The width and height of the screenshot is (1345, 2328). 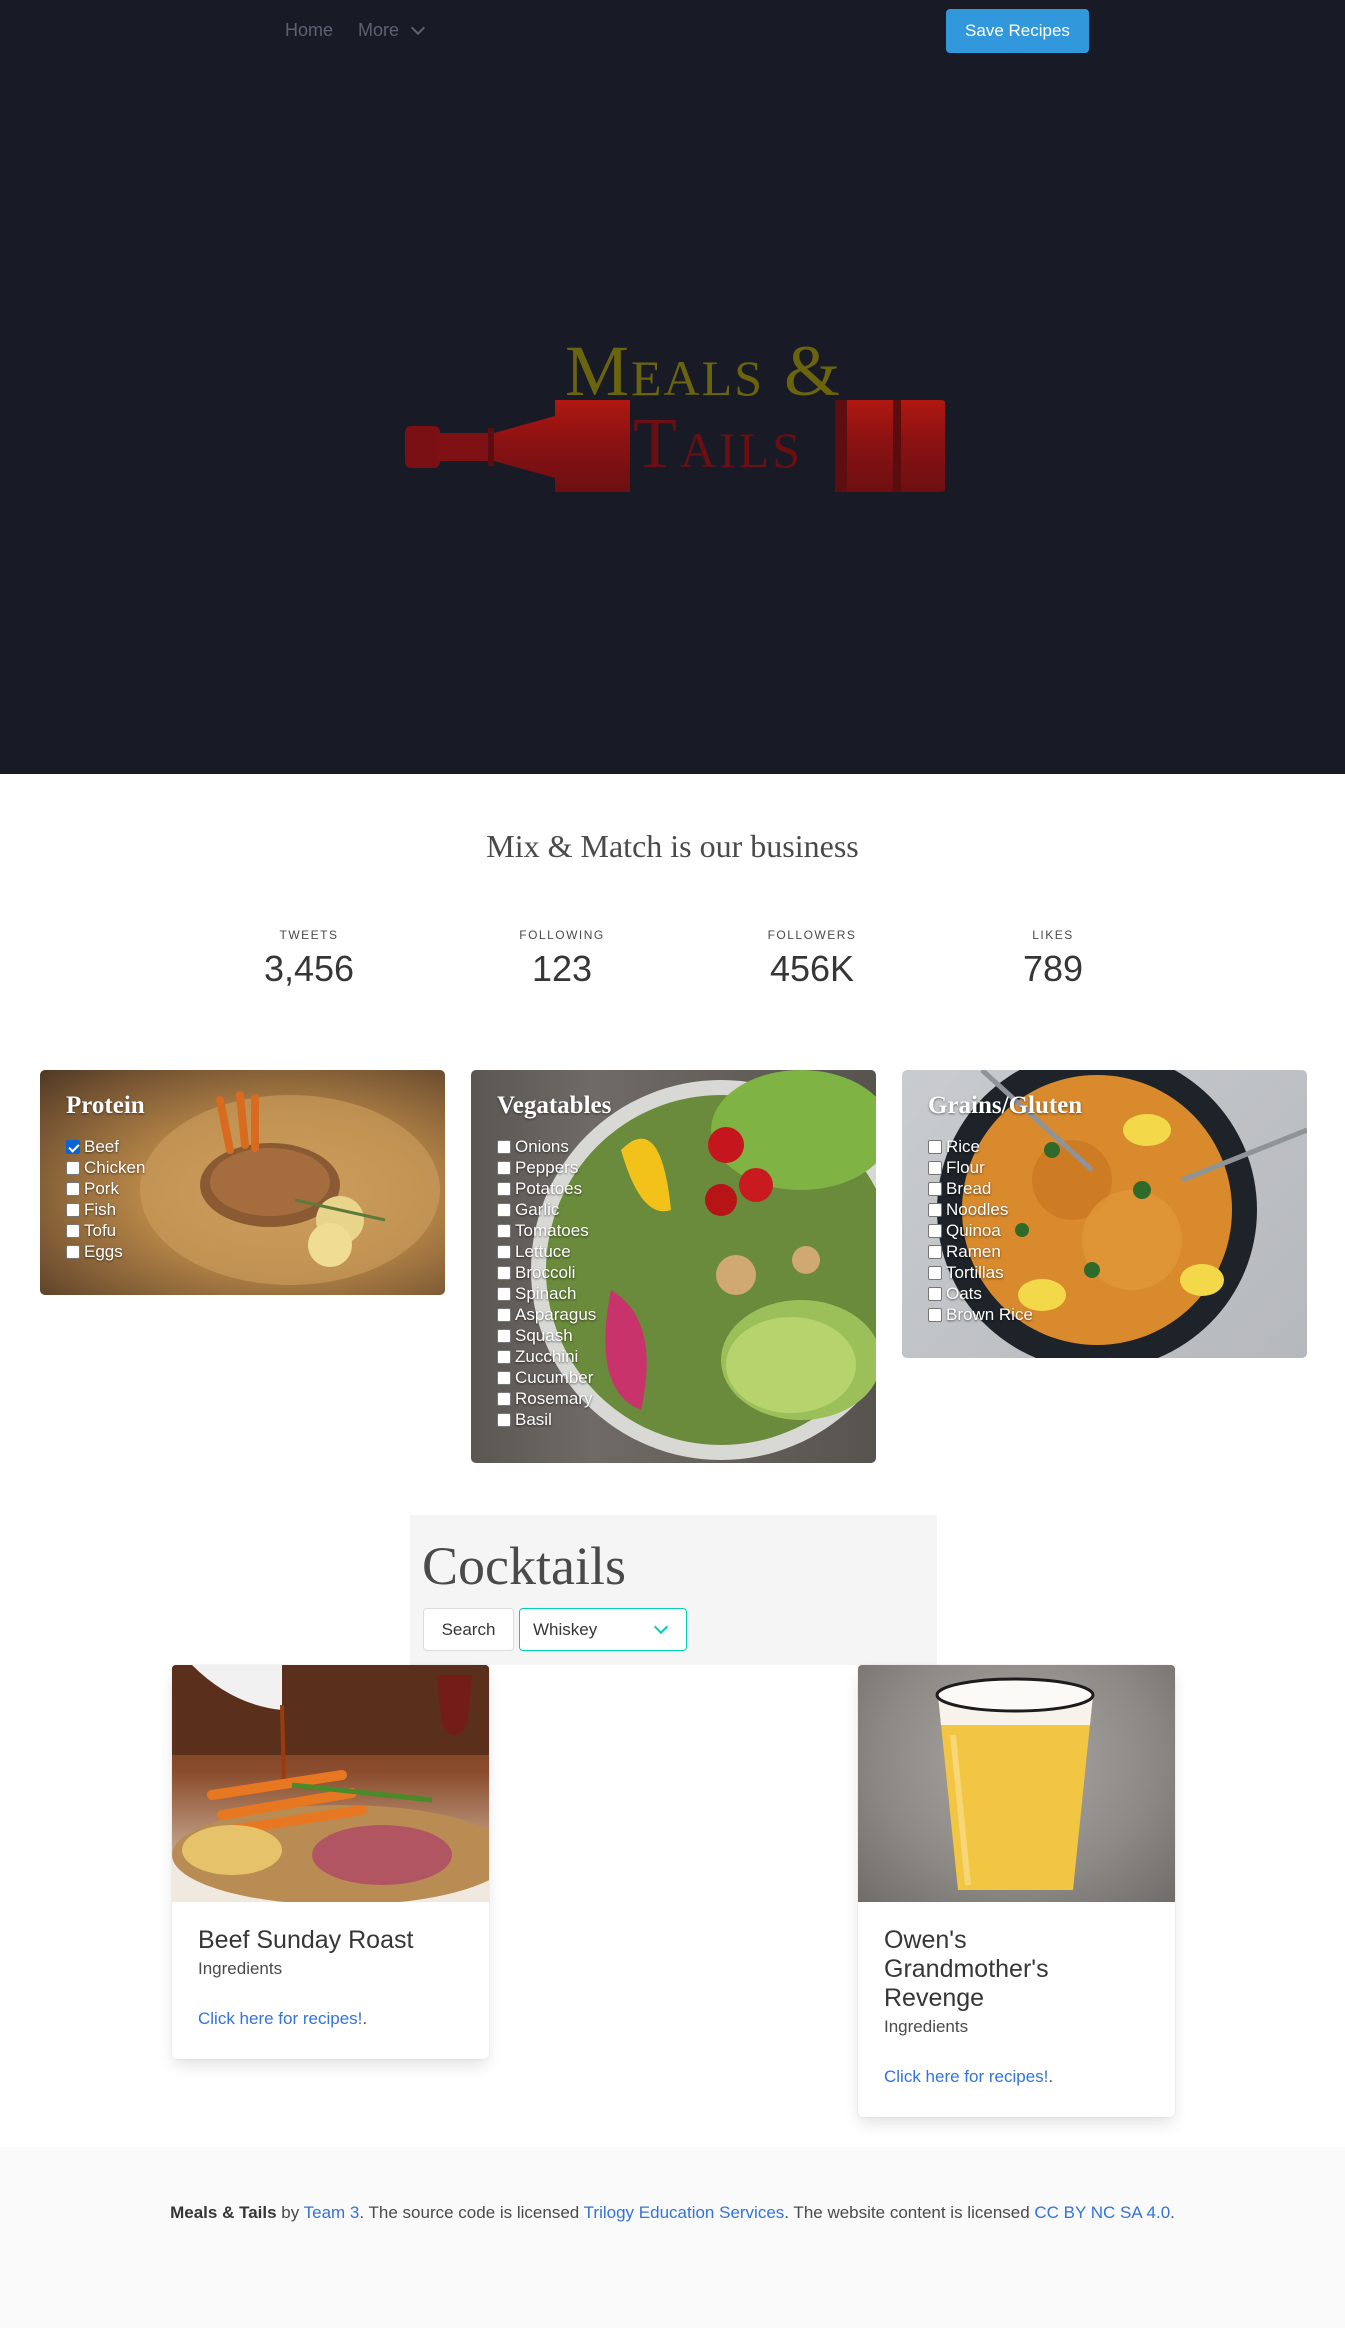 I want to click on team-link: Team 3, so click(x=332, y=2212).